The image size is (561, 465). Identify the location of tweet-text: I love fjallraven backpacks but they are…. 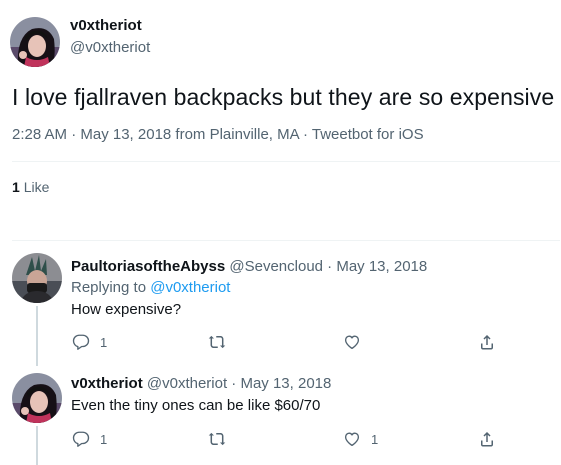
(283, 97).